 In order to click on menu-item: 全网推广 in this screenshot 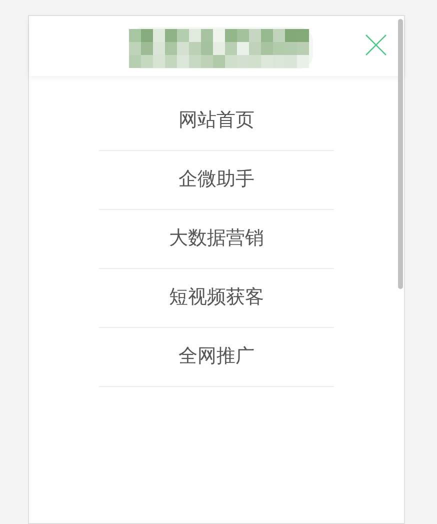, I will do `click(216, 357)`.